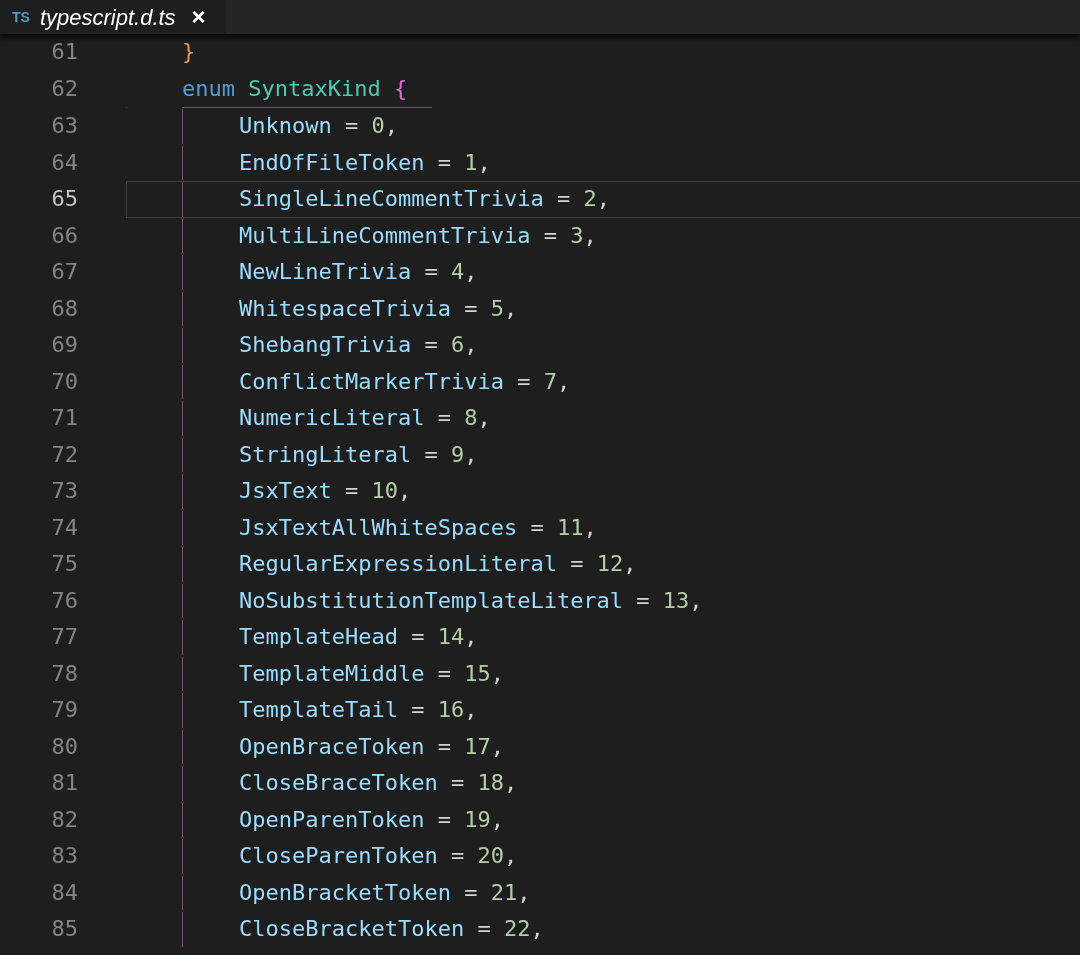  Describe the element at coordinates (332, 673) in the screenshot. I see `code-token: TemplateMiddle` at that location.